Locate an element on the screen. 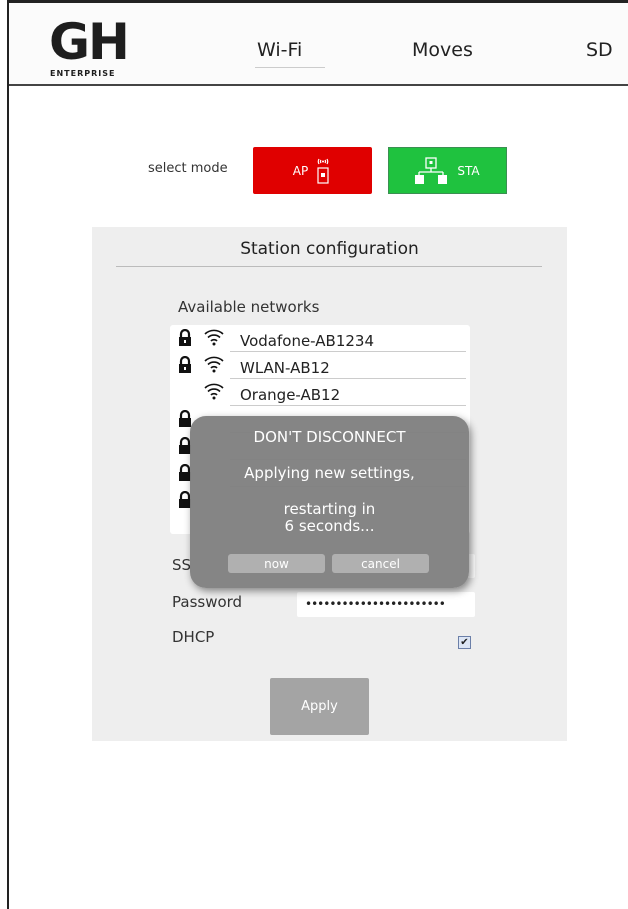  select-mode-label: select mode is located at coordinates (188, 168).